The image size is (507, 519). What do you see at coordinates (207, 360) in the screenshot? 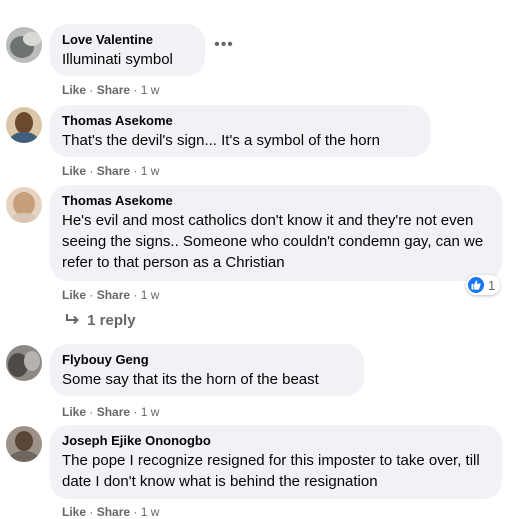
I see `comment-author: Flybouy Geng` at bounding box center [207, 360].